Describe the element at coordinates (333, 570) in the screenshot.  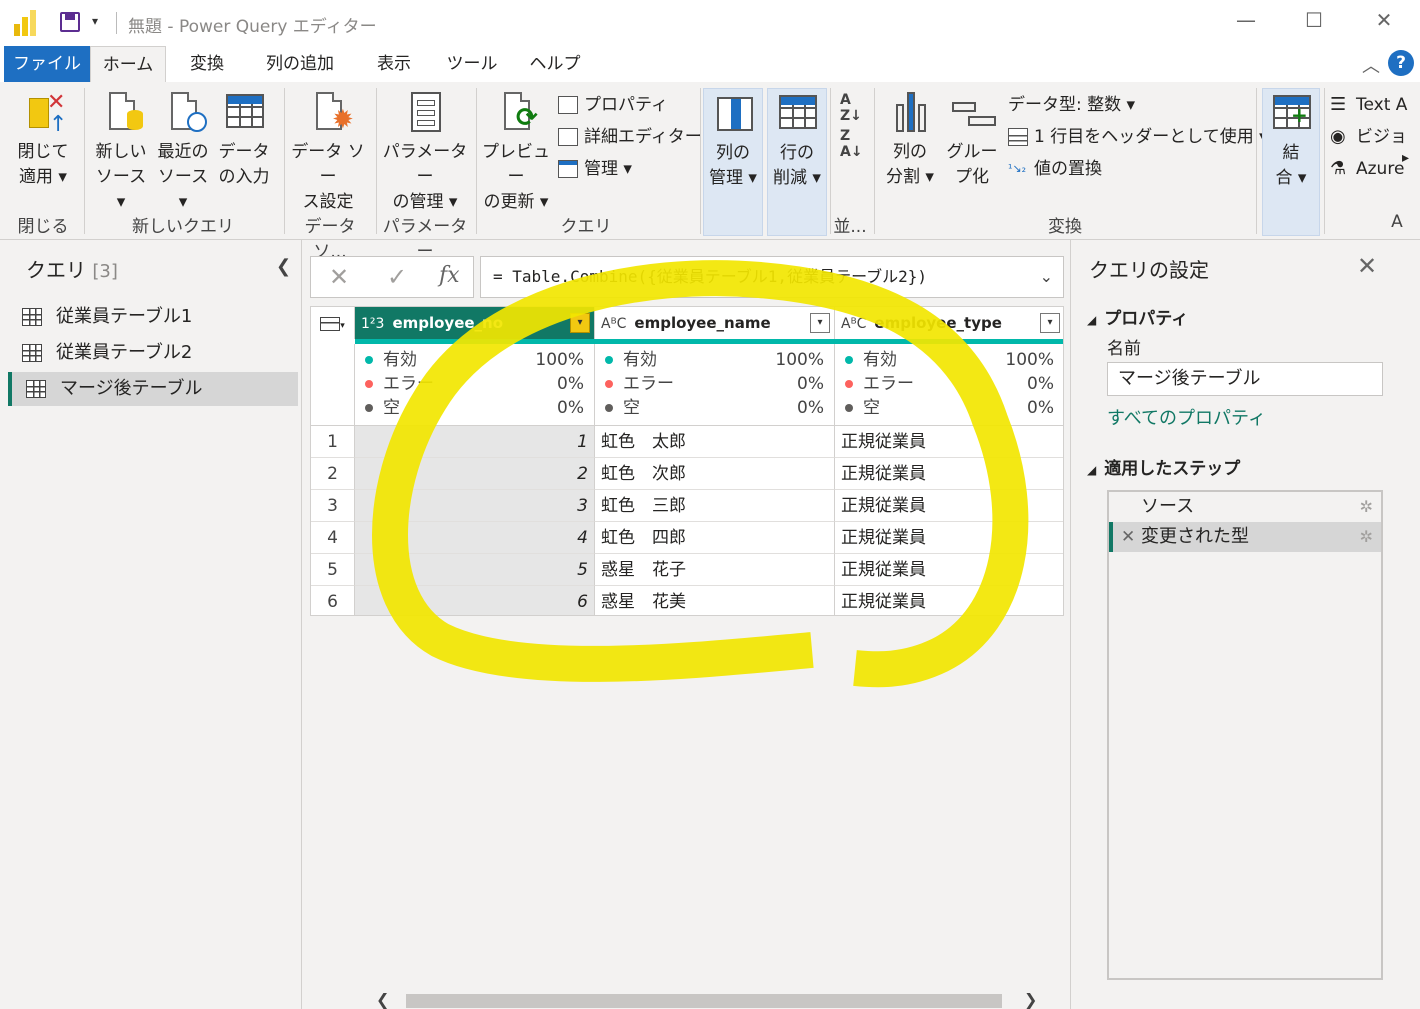
I see `row-number: 5` at that location.